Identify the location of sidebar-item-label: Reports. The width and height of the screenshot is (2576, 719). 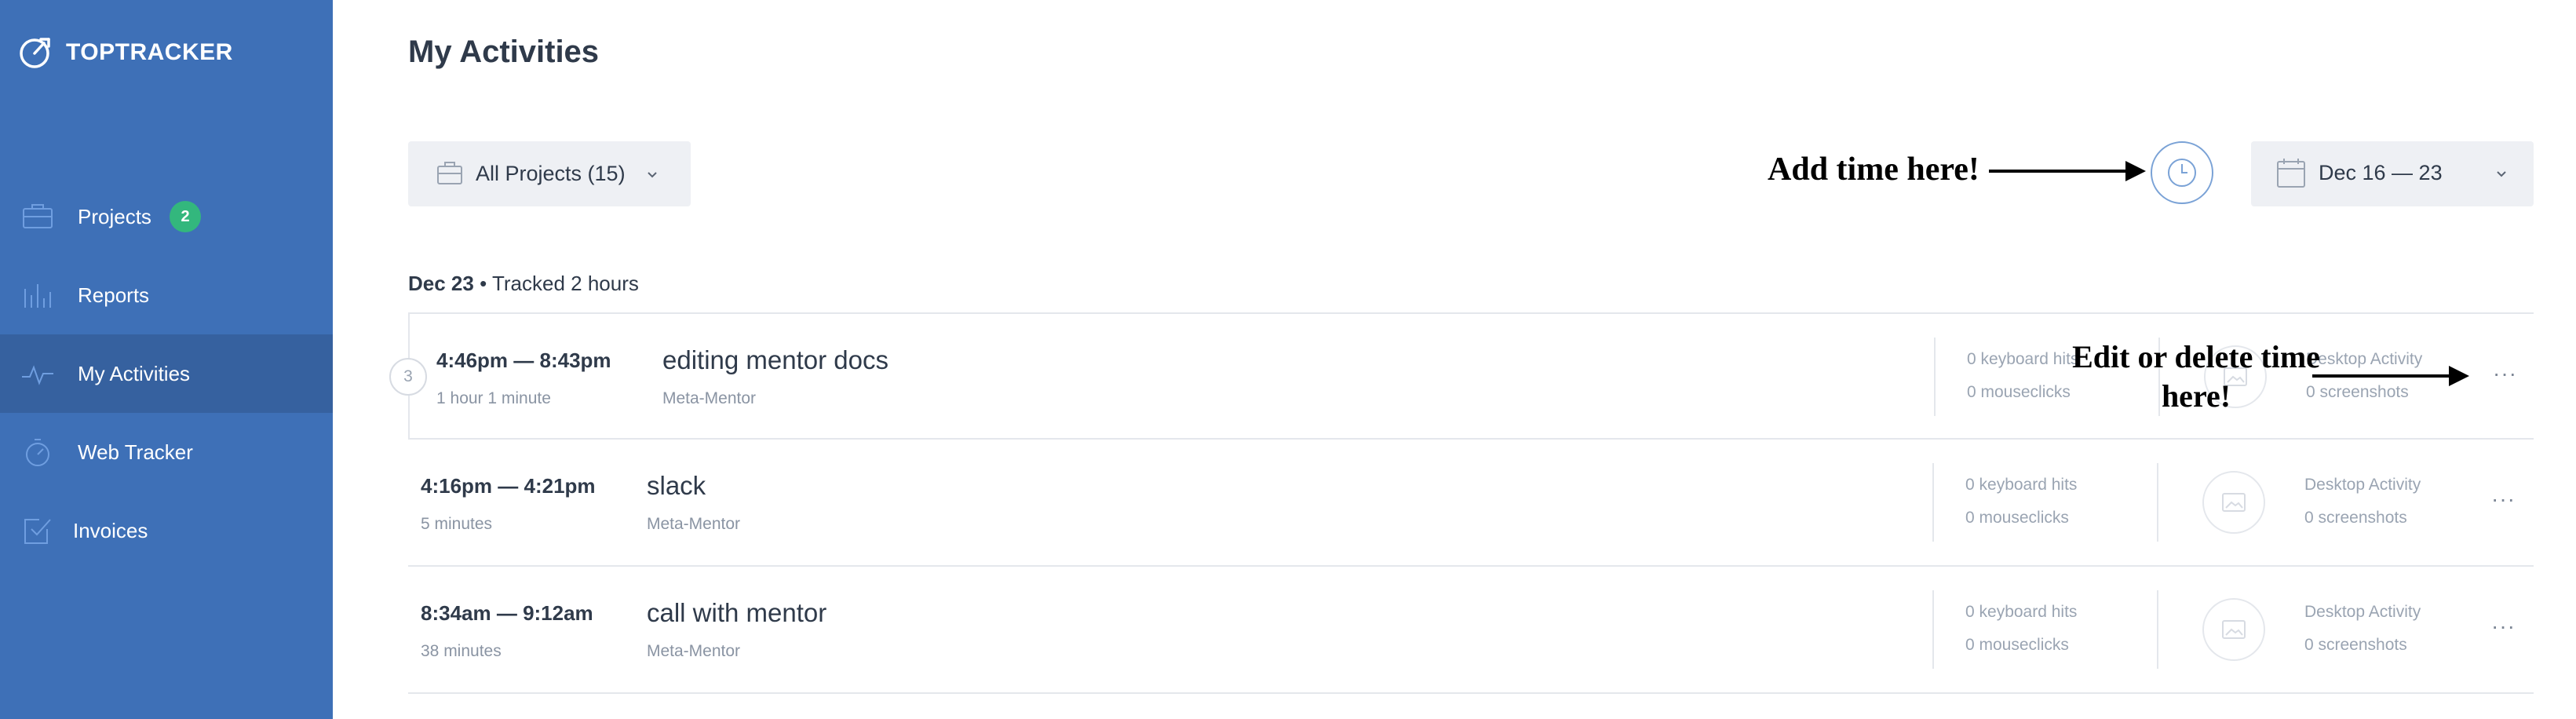
(114, 295).